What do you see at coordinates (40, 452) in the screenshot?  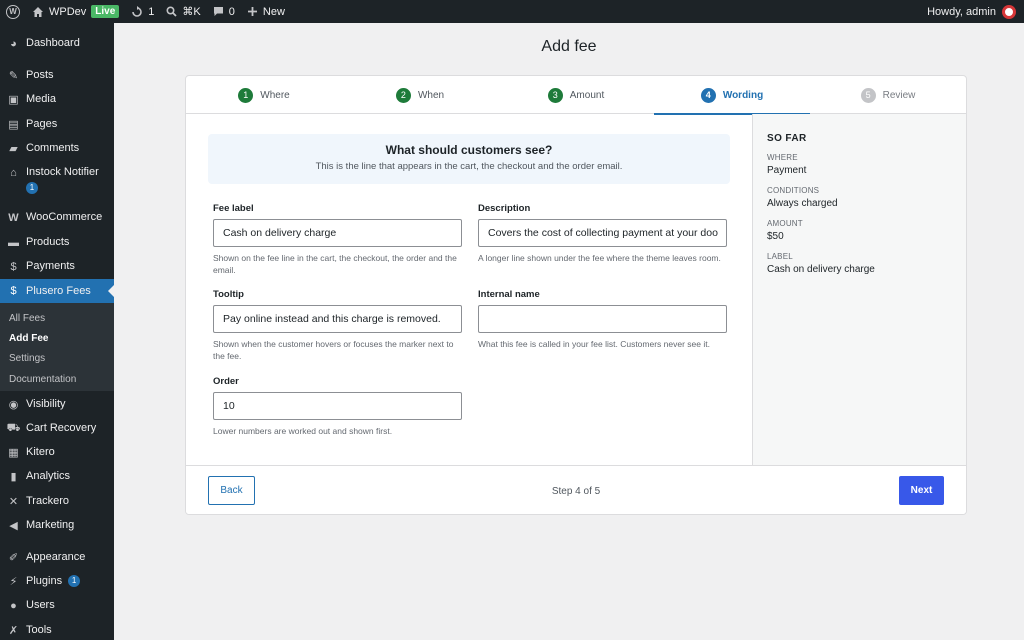 I see `menu-item-label: Kitero` at bounding box center [40, 452].